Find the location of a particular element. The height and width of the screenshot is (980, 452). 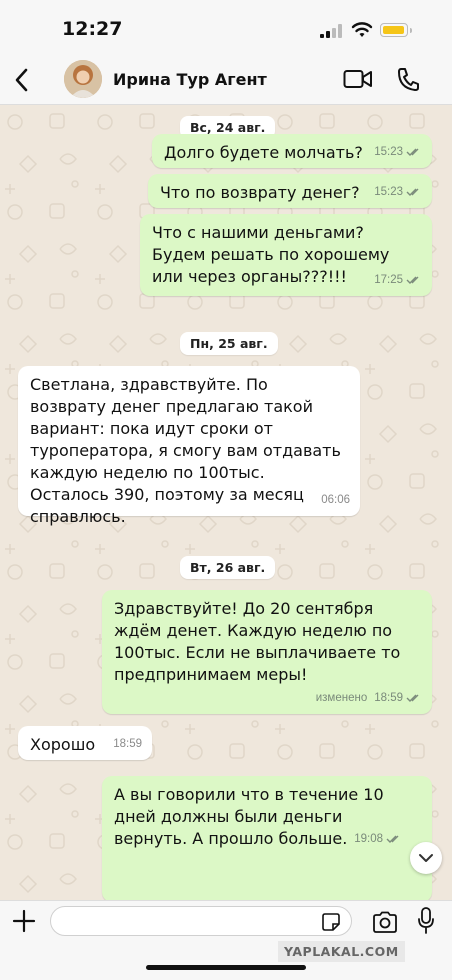

cellular-signal-icon is located at coordinates (331, 31).